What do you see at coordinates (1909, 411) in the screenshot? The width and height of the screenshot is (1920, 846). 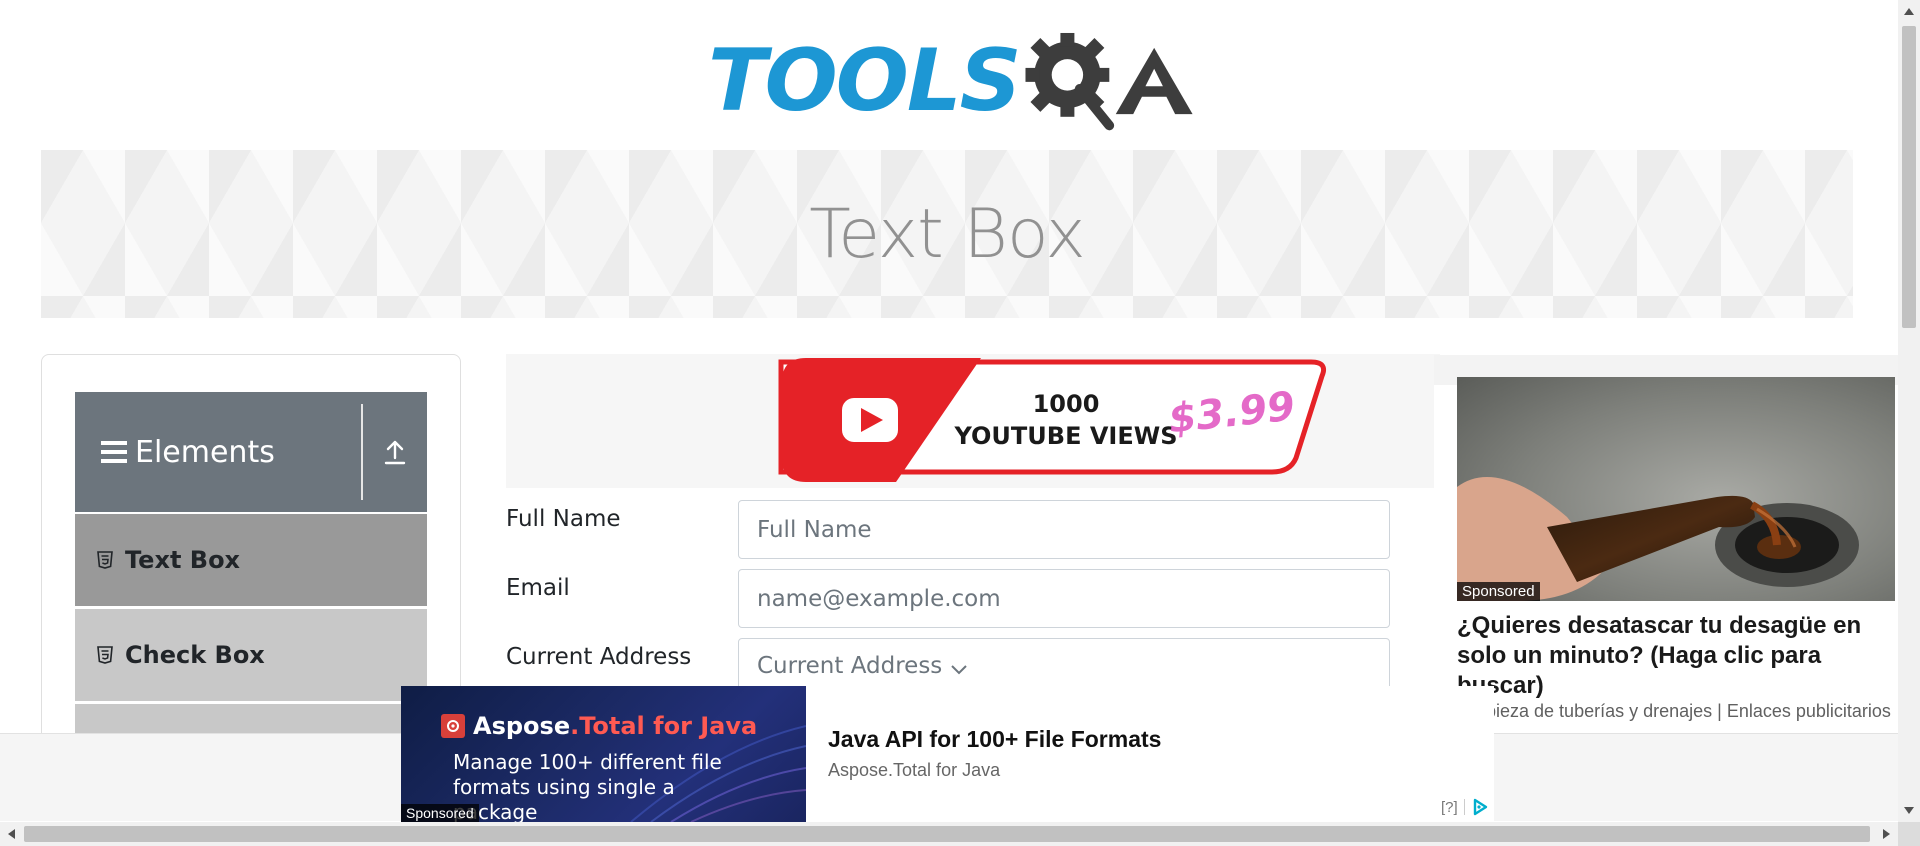 I see `vertical-scrollbar` at bounding box center [1909, 411].